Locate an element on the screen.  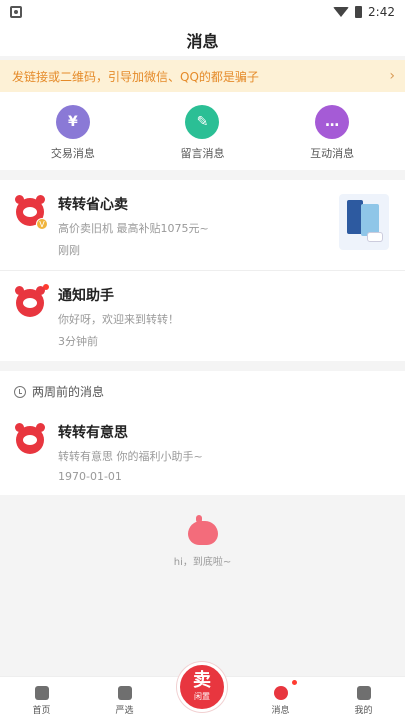
category-label: 交易消息 is located at coordinates (72, 153).